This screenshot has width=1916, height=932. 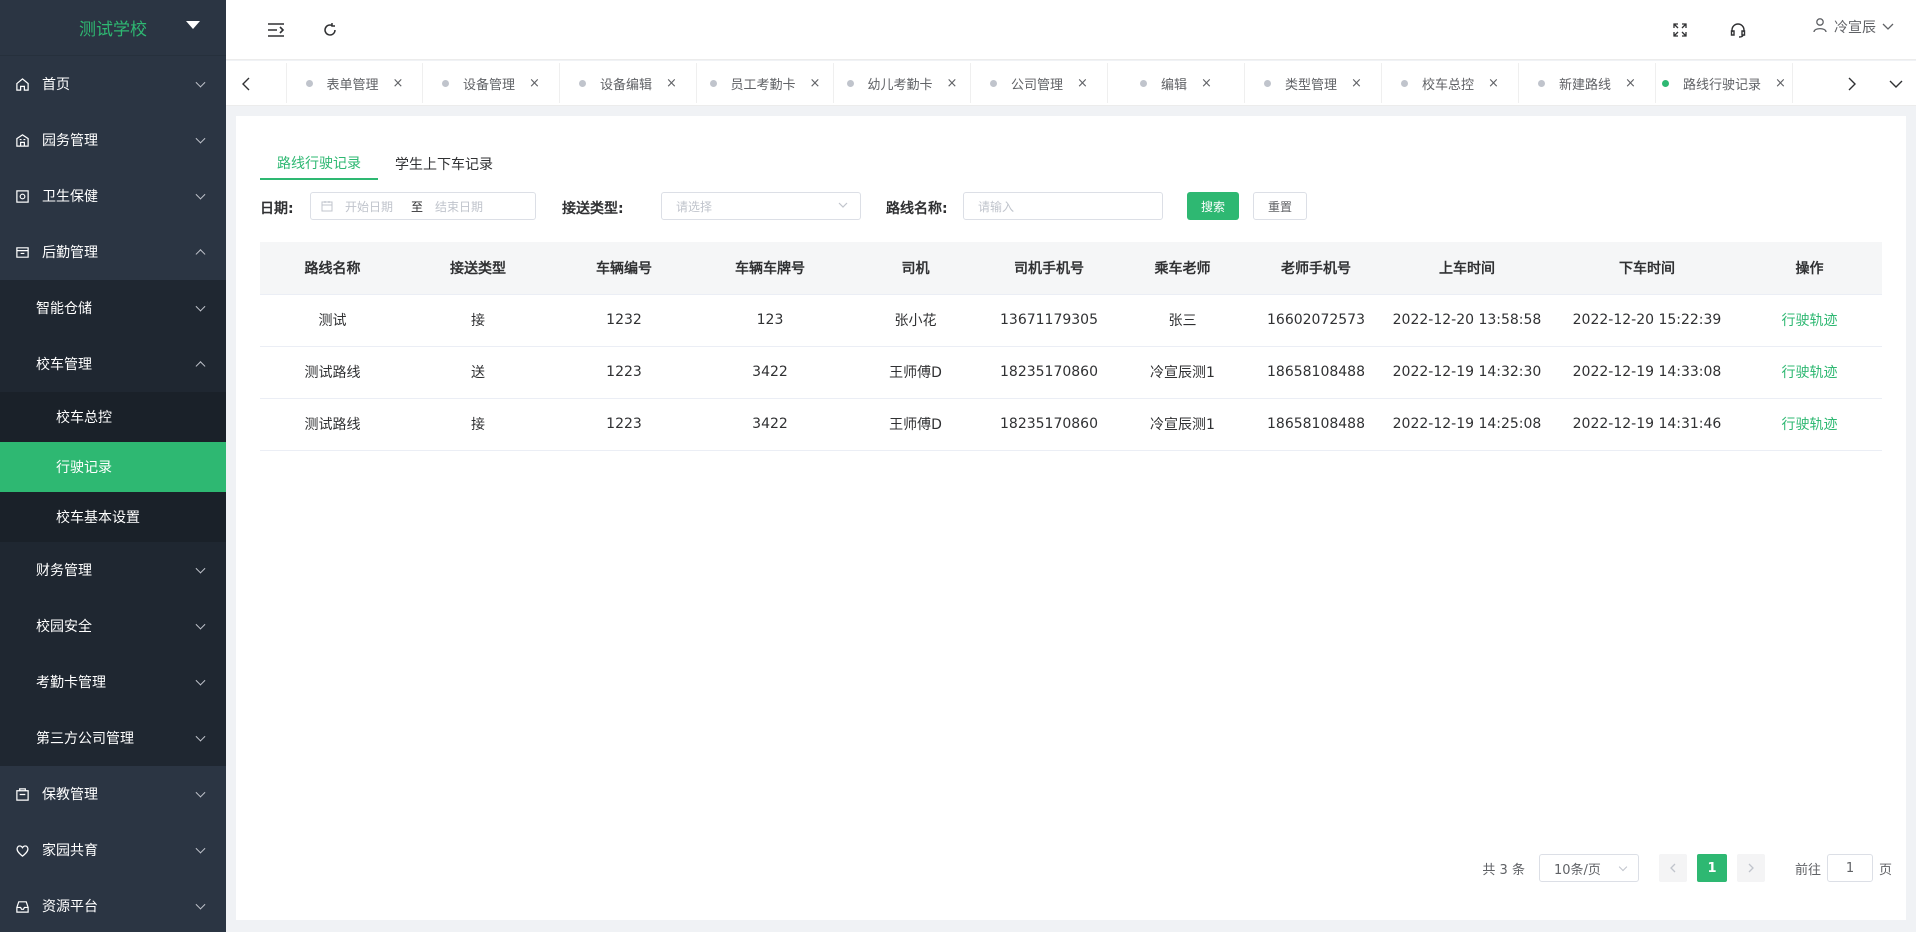 What do you see at coordinates (1711, 868) in the screenshot?
I see `page-number-current: 1` at bounding box center [1711, 868].